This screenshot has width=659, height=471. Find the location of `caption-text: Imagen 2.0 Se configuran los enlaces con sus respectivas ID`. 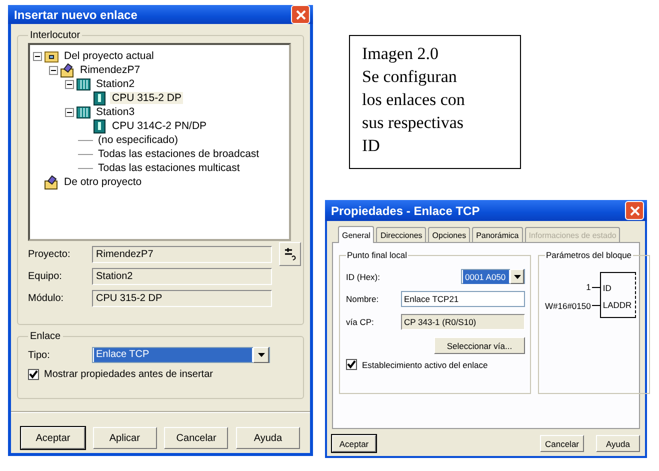

caption-text: Imagen 2.0 Se configuran los enlaces con sus respectivas ID is located at coordinates (414, 100).